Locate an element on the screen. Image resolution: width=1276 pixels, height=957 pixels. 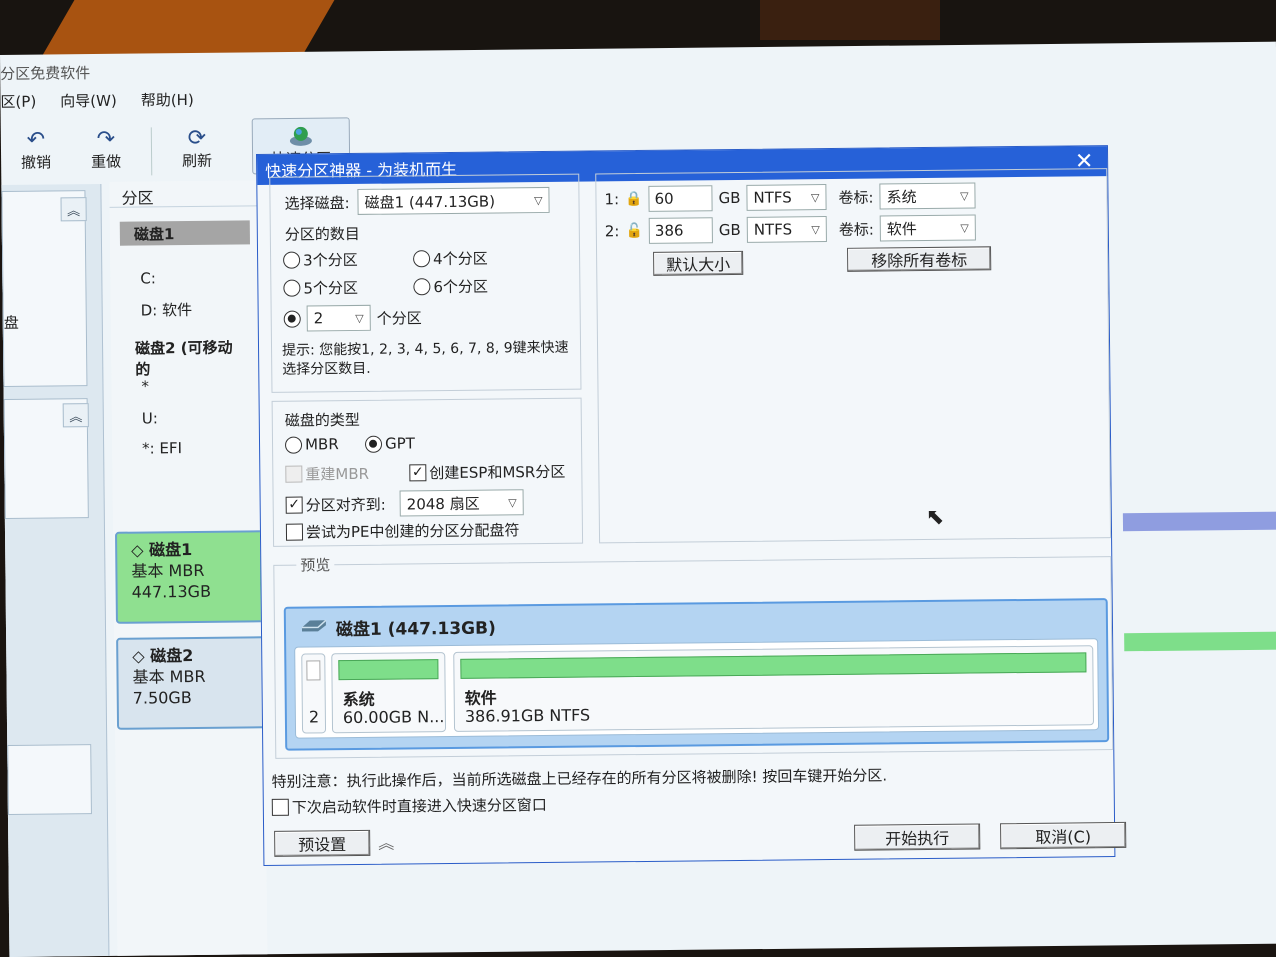
preview-bar is located at coordinates (773, 665).